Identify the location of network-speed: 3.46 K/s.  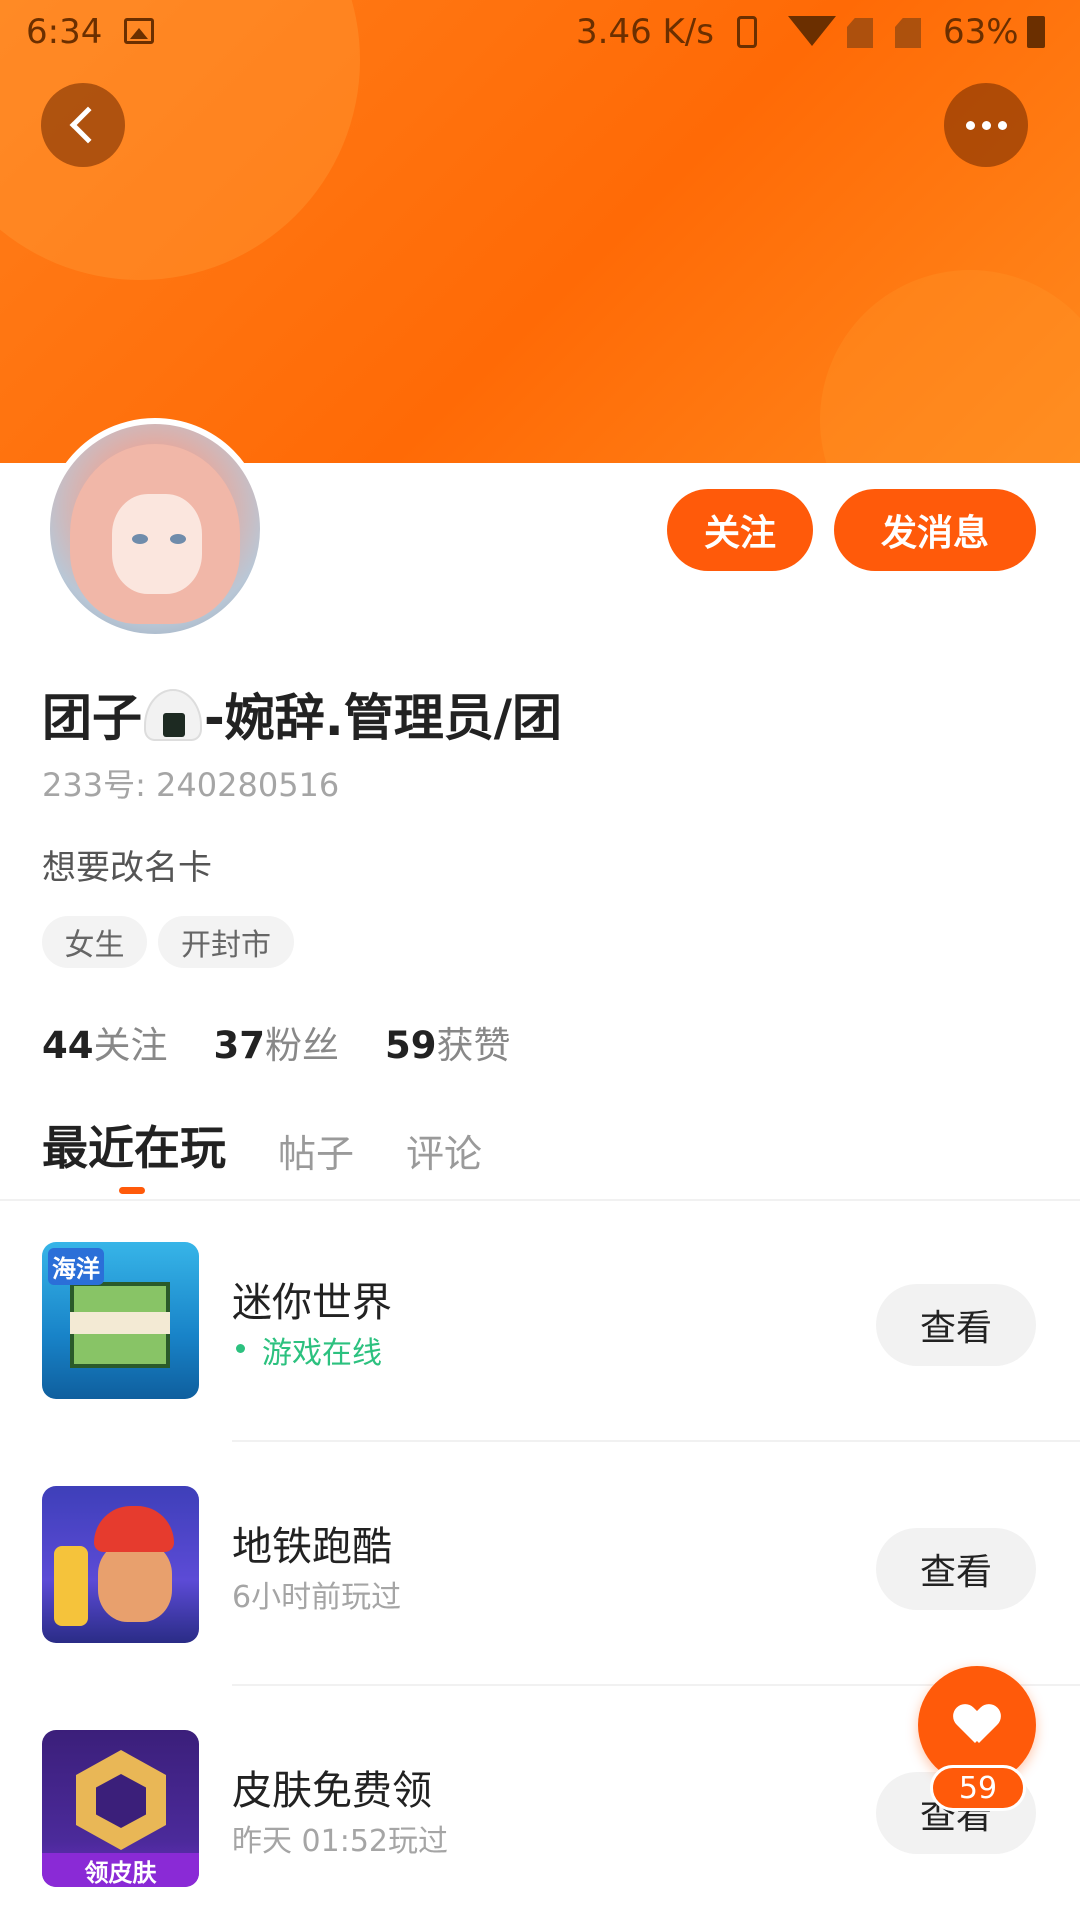
(645, 32).